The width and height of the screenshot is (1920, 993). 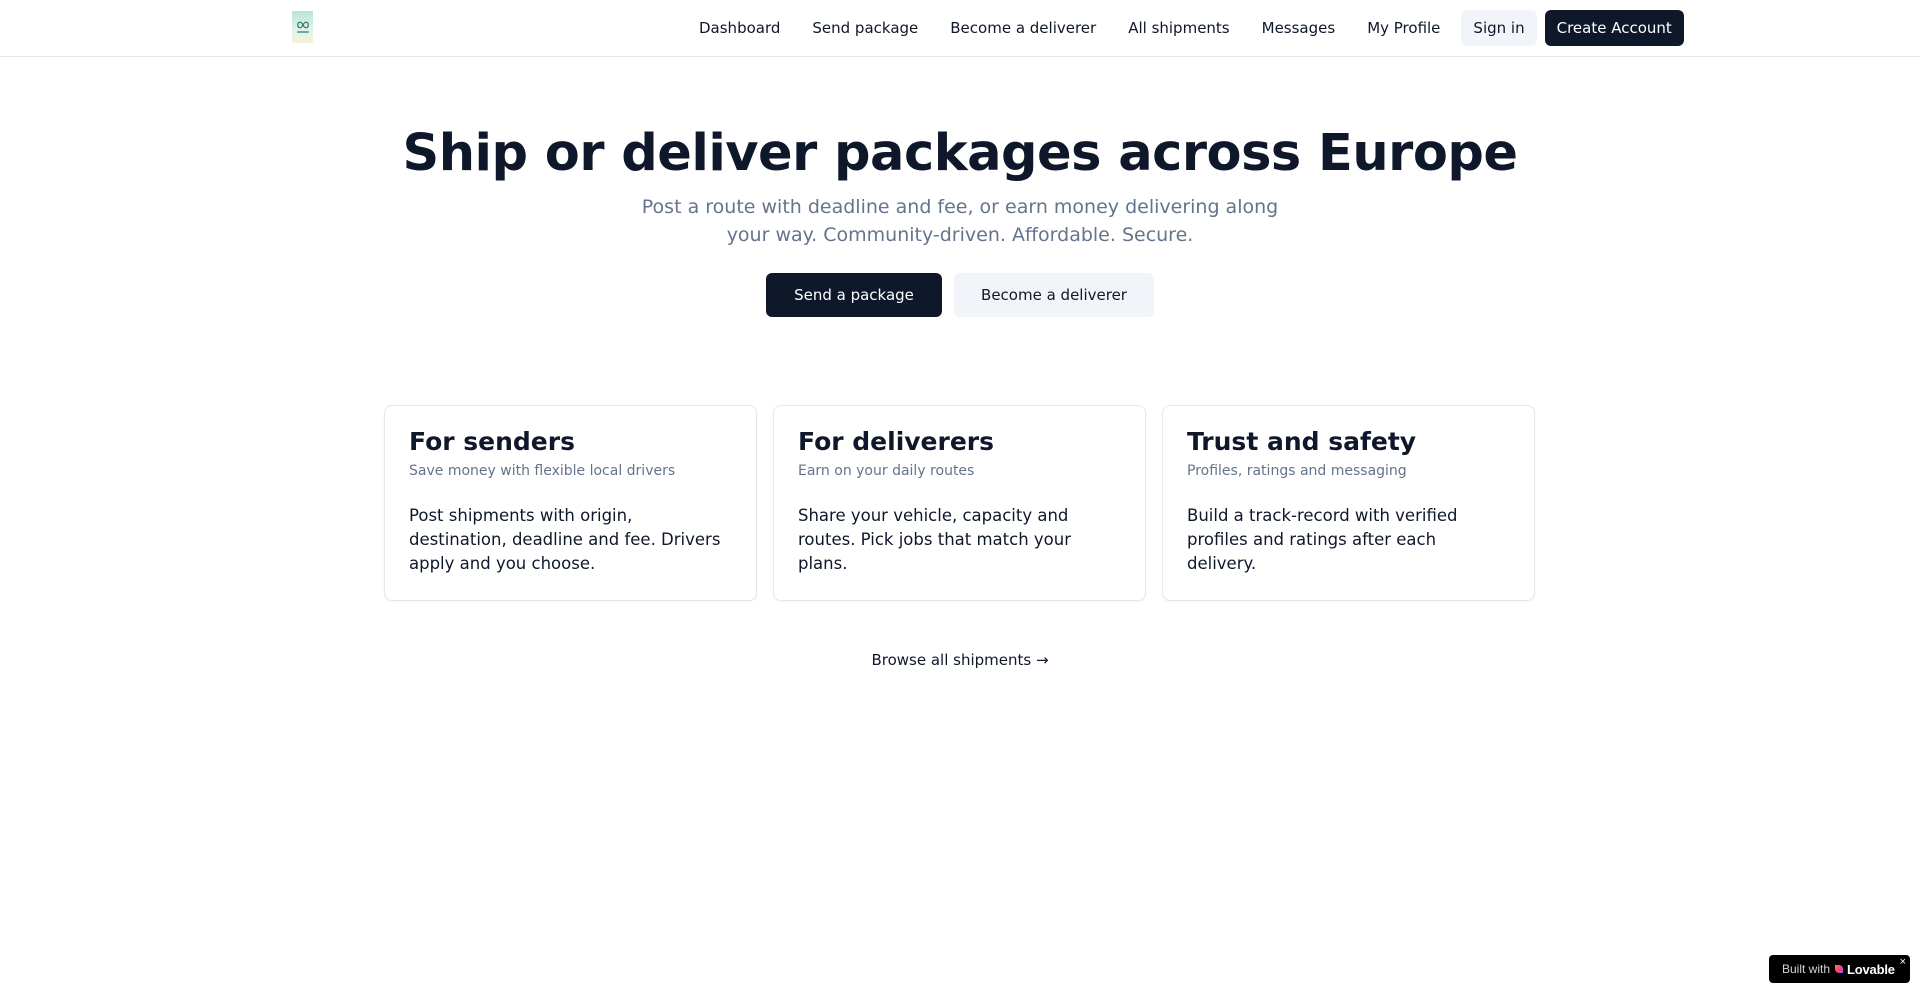 I want to click on nav-messages: Messages, so click(x=1299, y=28).